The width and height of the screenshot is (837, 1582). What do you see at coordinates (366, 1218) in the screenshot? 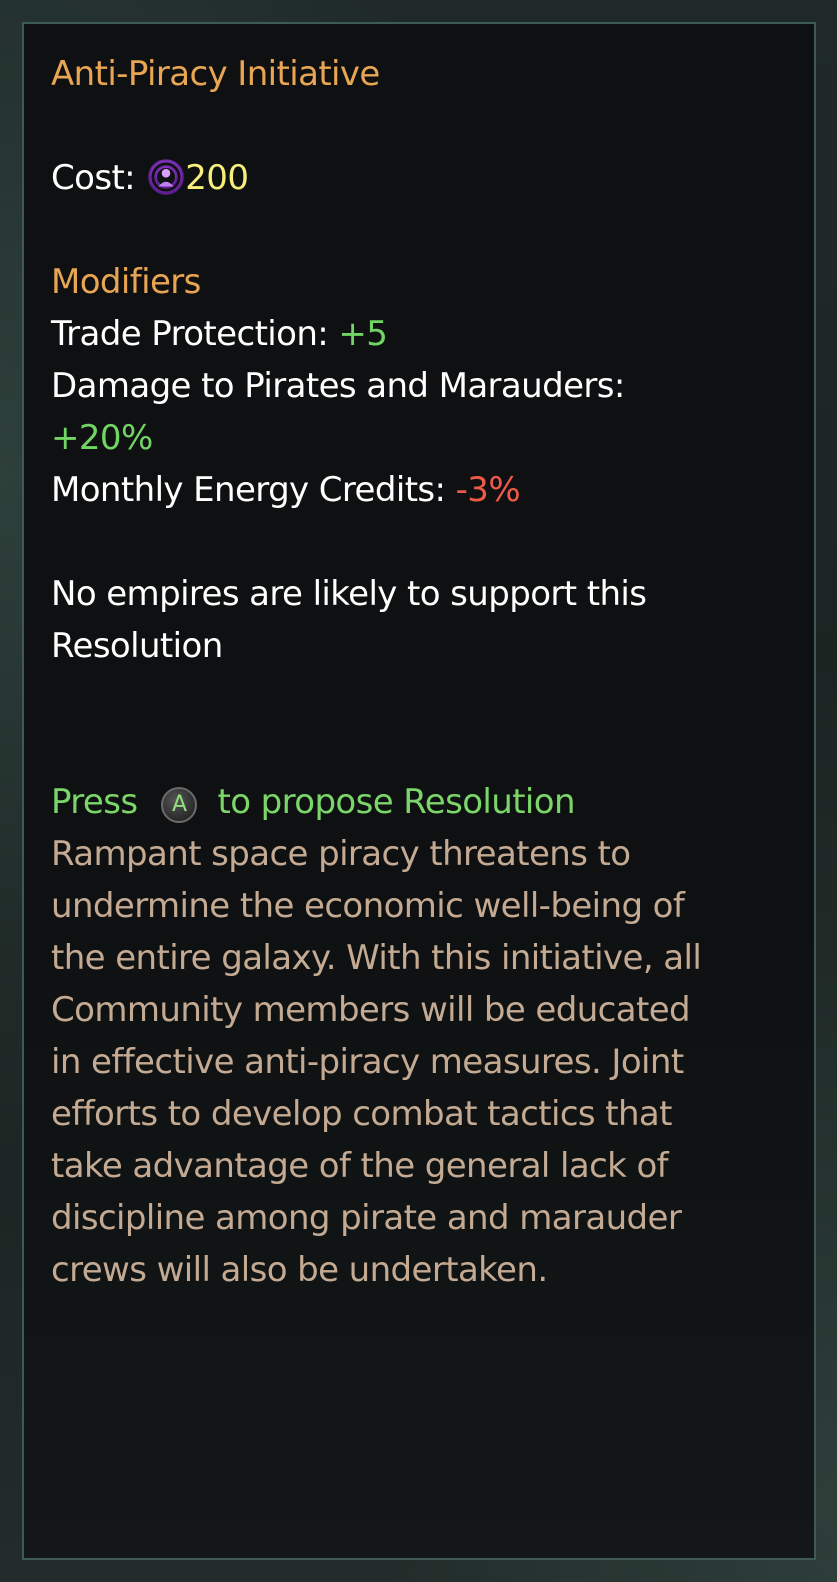
I see `description-line: discipline among pirate and marauder` at bounding box center [366, 1218].